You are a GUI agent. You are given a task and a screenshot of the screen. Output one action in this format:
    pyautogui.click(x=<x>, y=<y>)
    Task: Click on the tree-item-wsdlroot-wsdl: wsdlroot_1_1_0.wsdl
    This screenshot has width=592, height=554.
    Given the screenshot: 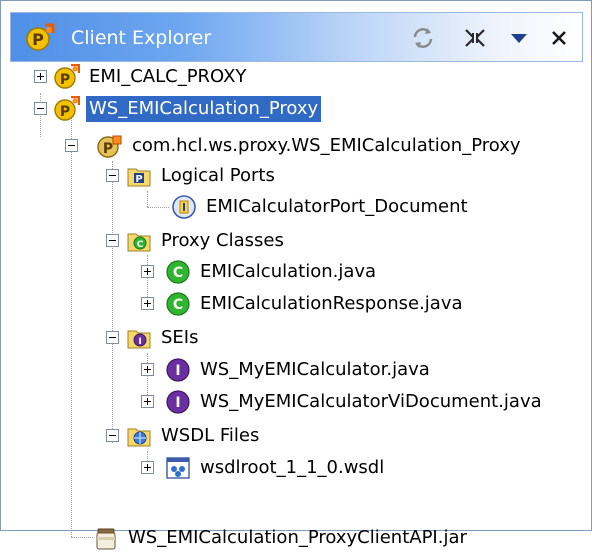 What is the action you would take?
    pyautogui.click(x=276, y=468)
    